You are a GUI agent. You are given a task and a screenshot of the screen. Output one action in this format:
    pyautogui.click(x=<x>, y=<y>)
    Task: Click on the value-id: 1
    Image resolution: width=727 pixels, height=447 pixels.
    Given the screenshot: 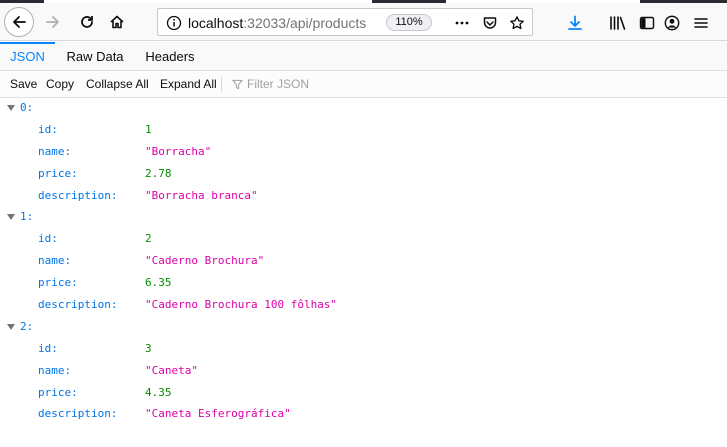 What is the action you would take?
    pyautogui.click(x=148, y=129)
    